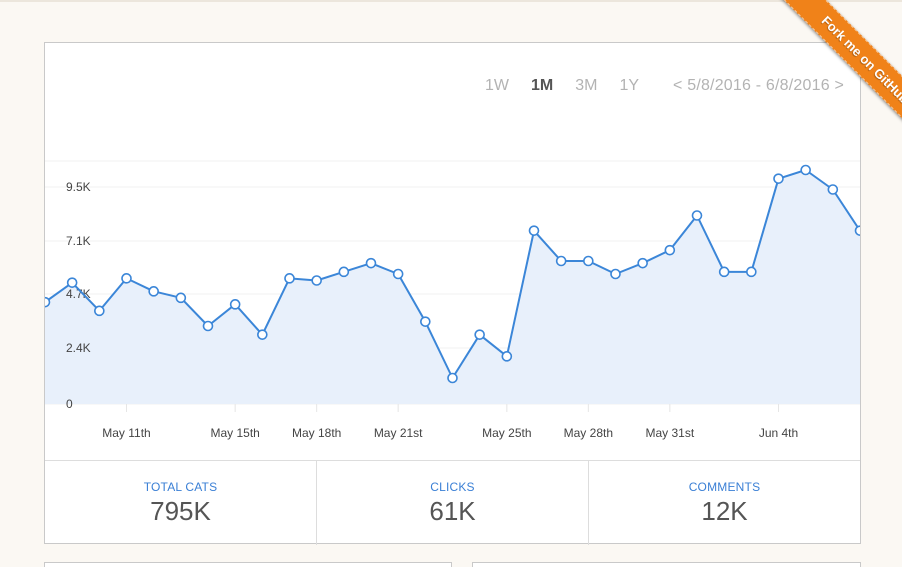 This screenshot has width=902, height=567. Describe the element at coordinates (316, 433) in the screenshot. I see `x-tick-label: May 18th` at that location.